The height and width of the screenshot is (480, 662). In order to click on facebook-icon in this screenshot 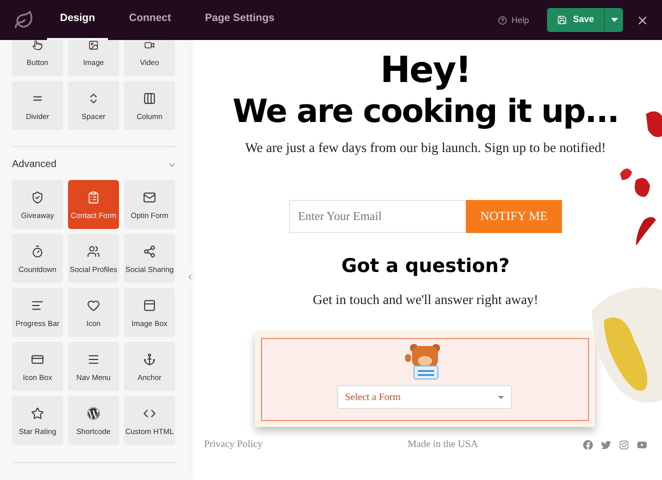, I will do `click(587, 445)`.